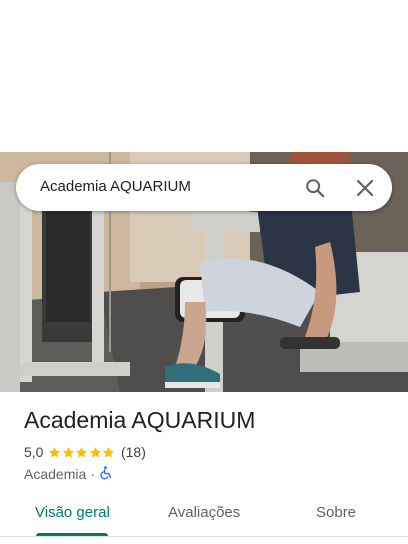  What do you see at coordinates (204, 536) in the screenshot?
I see `tabs-divider` at bounding box center [204, 536].